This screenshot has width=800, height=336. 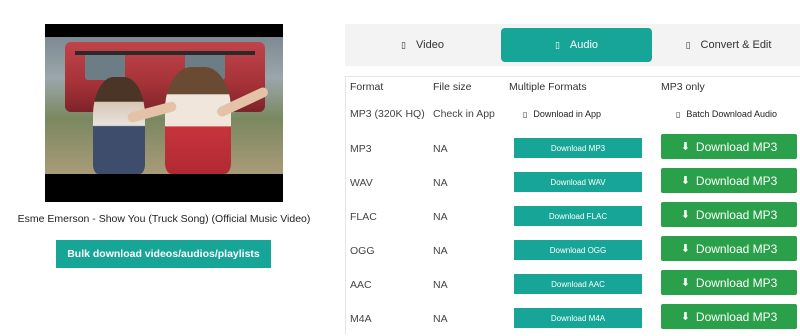 I want to click on convert-icon: ▯, so click(x=688, y=44).